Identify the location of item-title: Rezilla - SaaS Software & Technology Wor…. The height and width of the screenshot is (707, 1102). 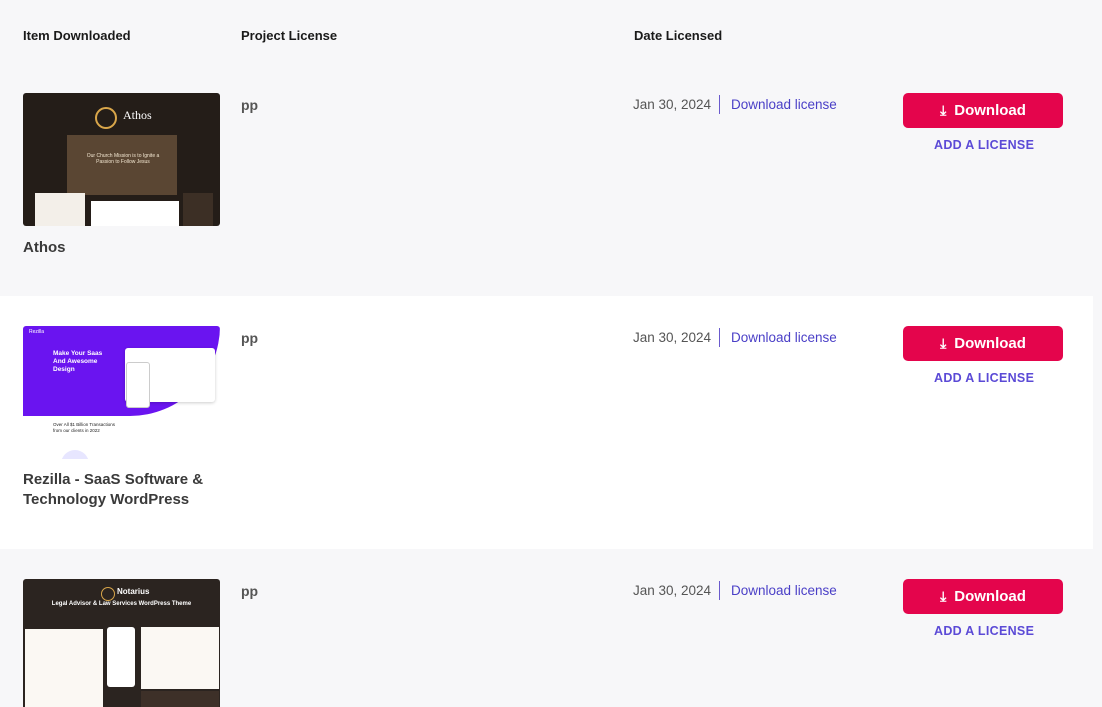
(123, 490).